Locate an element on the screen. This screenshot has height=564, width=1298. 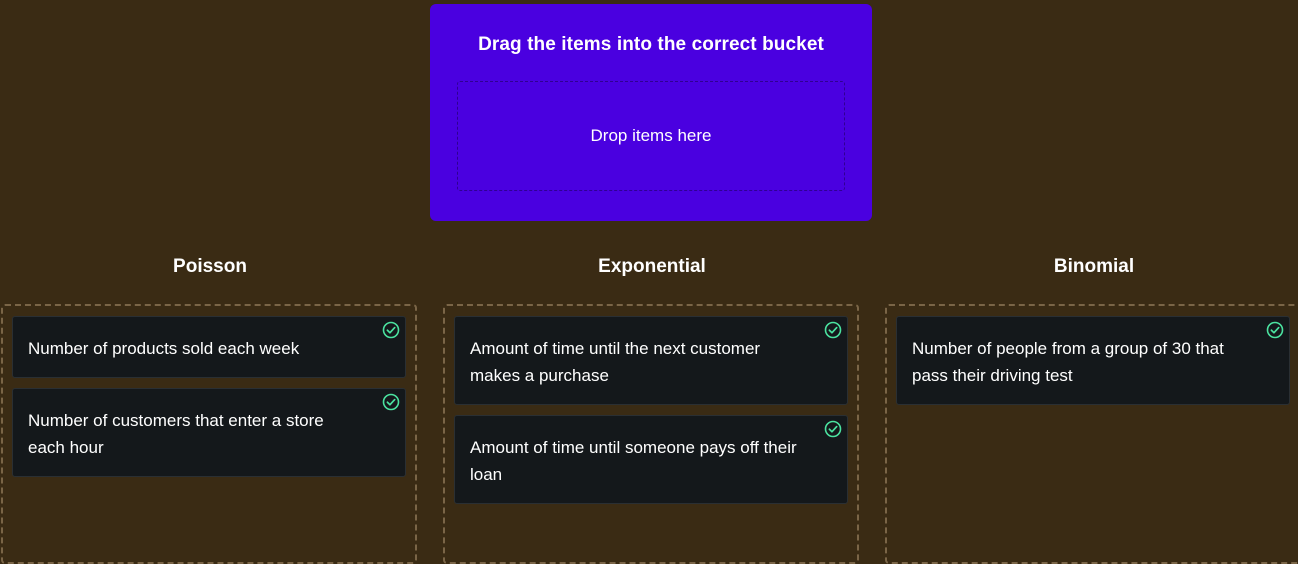
bucket-heading-poisson: Poisson is located at coordinates (210, 266).